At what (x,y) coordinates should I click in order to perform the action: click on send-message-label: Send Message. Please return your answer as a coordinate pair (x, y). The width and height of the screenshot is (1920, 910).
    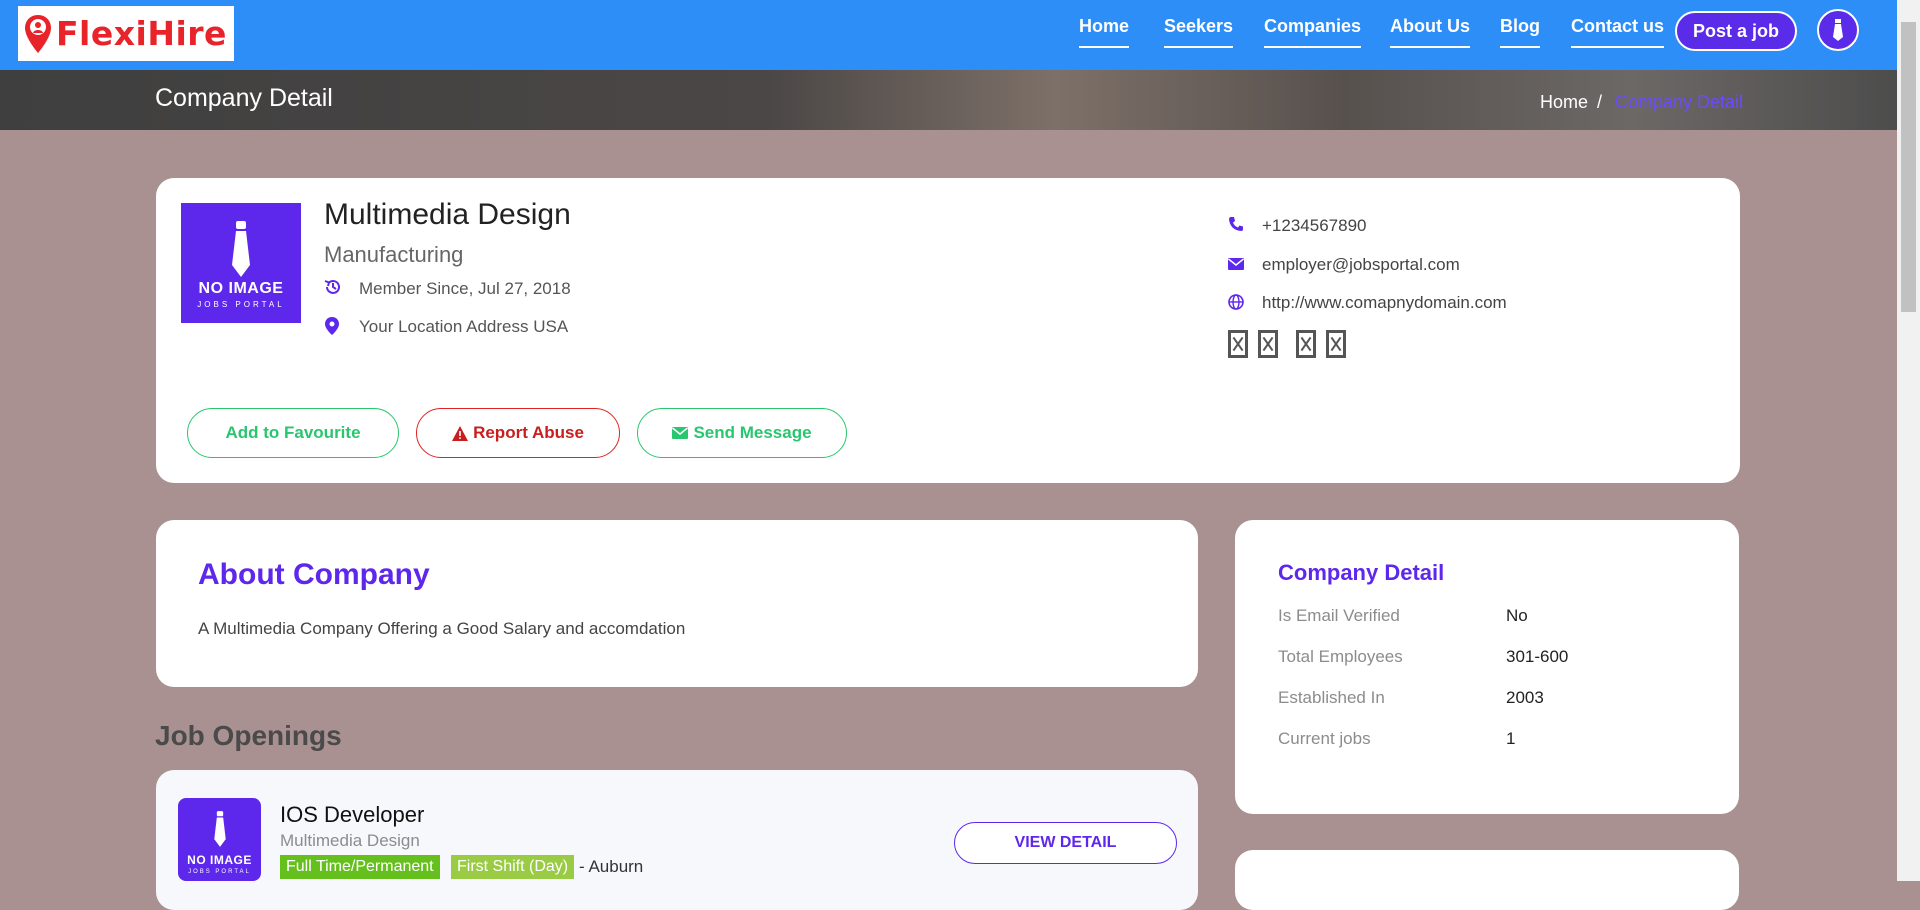
    Looking at the image, I should click on (752, 432).